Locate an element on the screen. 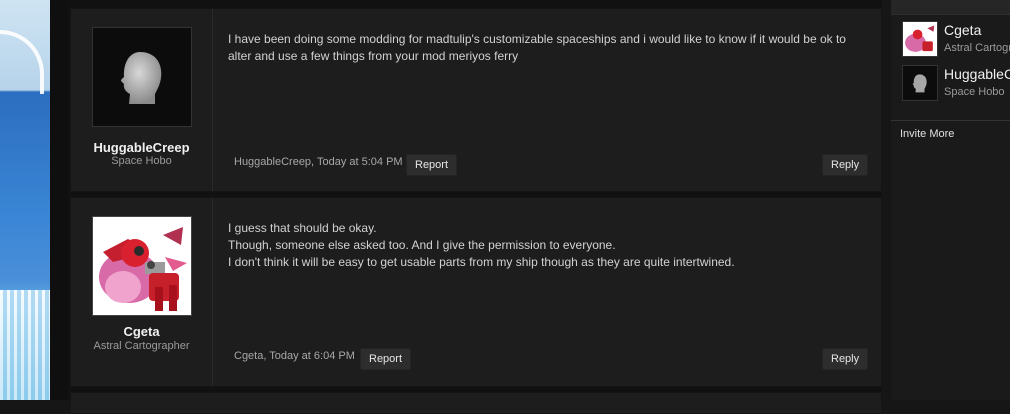  sidebar-header-bar is located at coordinates (950, 7).